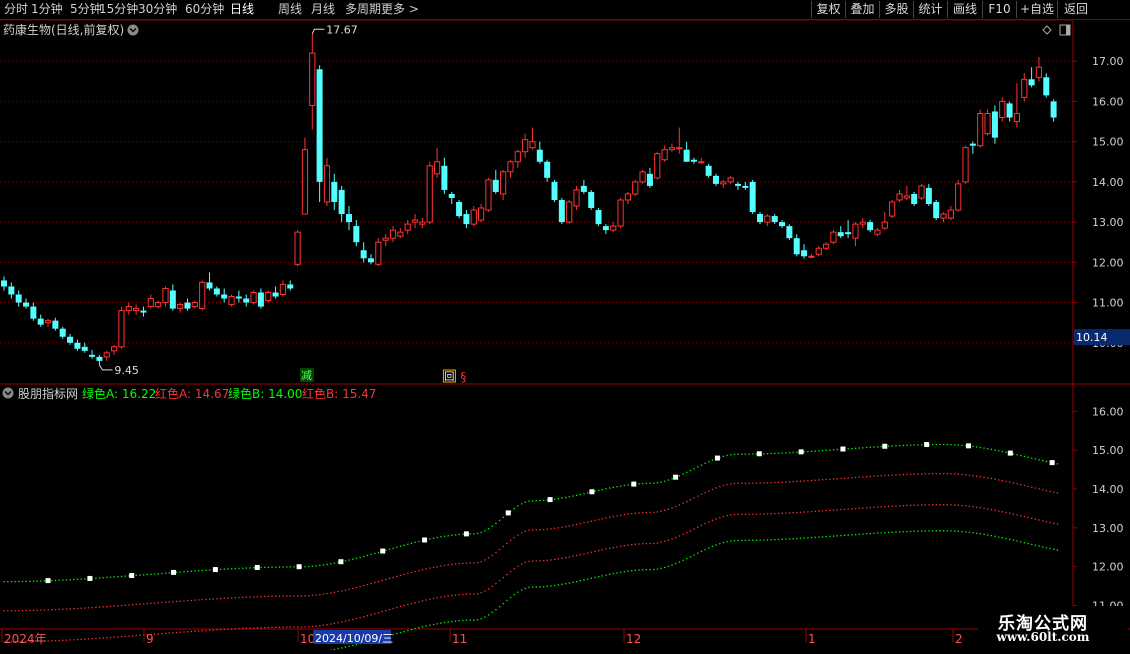 This screenshot has width=1130, height=654. Describe the element at coordinates (323, 9) in the screenshot. I see `period-tab-8: 月线` at that location.